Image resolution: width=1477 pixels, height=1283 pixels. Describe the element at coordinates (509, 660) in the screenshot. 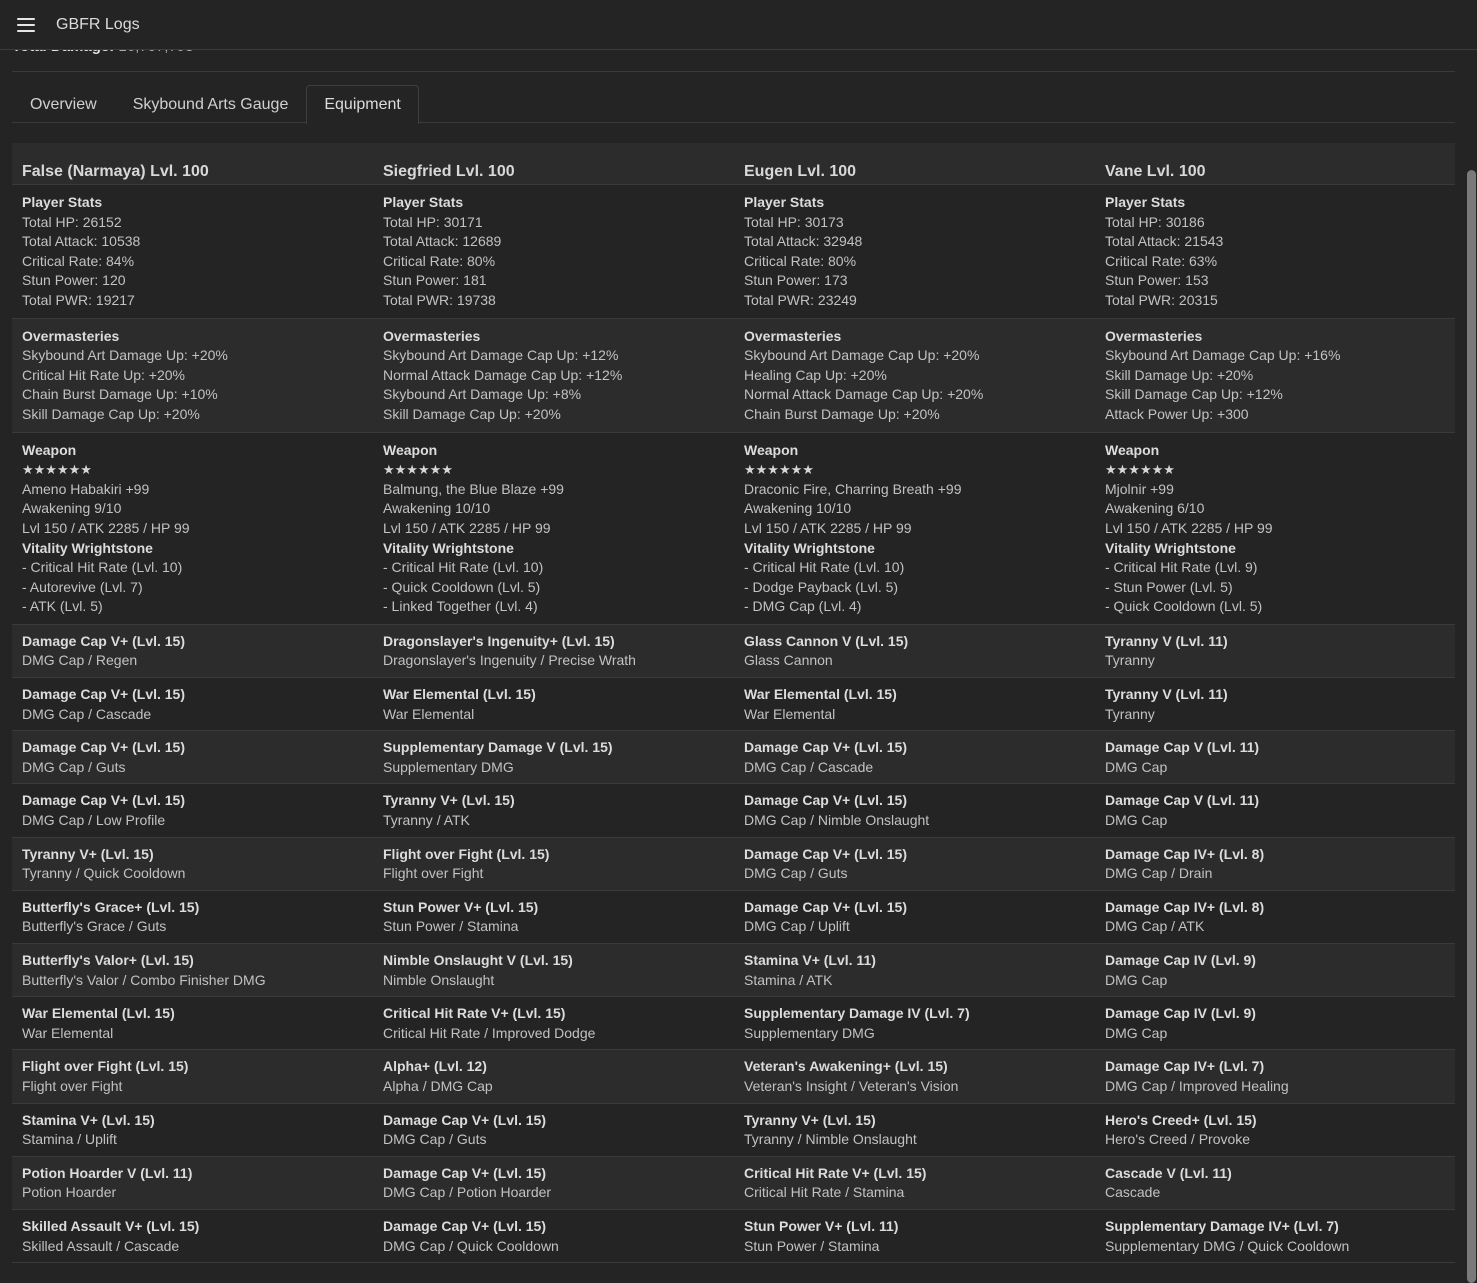

I see `sigil-traits: Dragonslayer's Ingenuity / Precise Wrath` at that location.